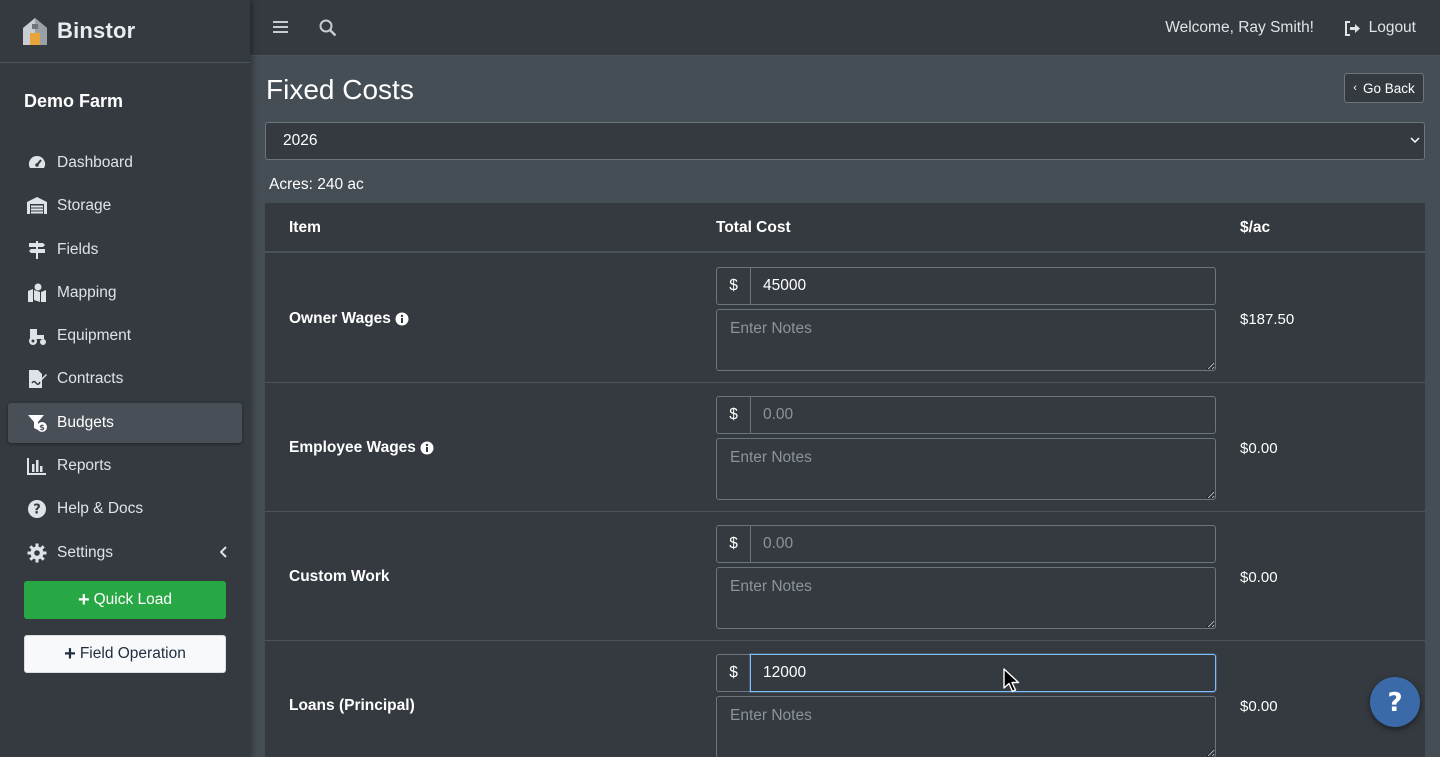 The image size is (1440, 757). I want to click on map-marked-icon, so click(37, 293).